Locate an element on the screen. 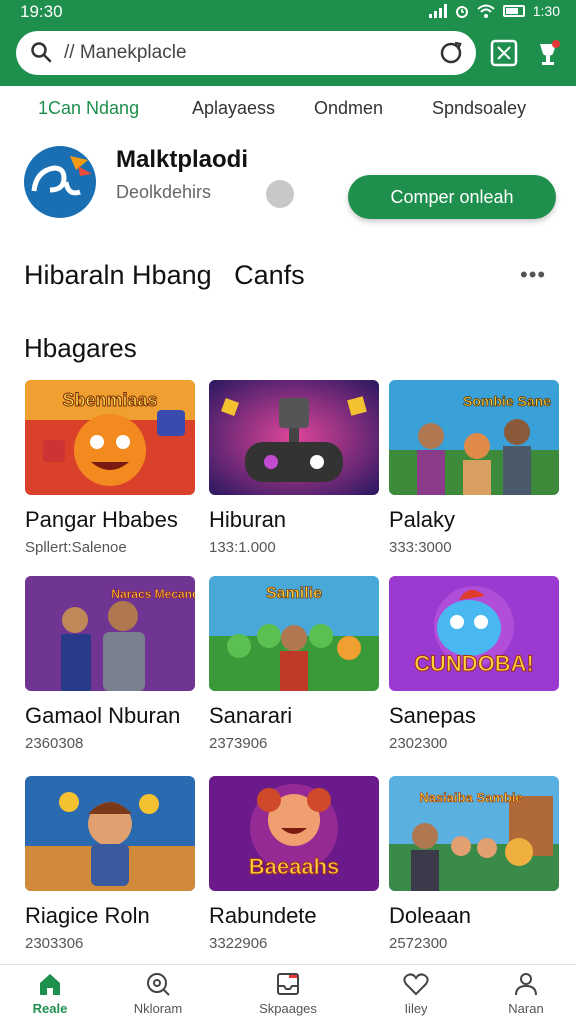 Image resolution: width=576 pixels, height=1024 pixels. search-input is located at coordinates (244, 53).